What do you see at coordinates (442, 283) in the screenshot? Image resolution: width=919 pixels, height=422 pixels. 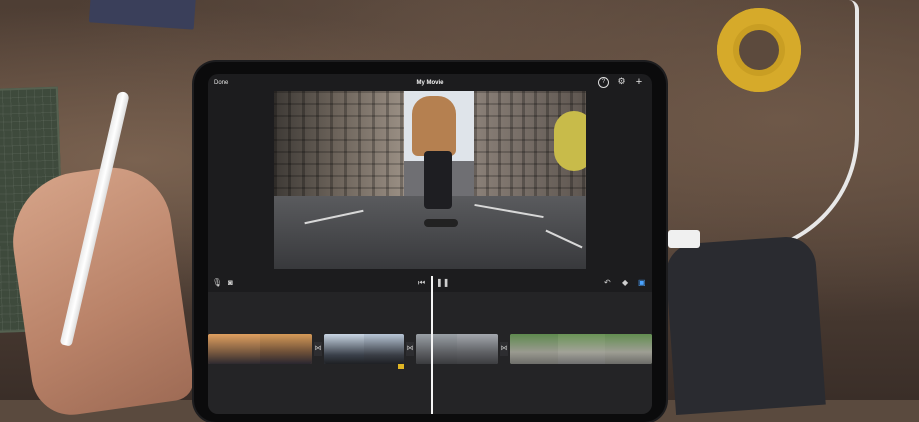 I see `pause-icon: ❚❚` at bounding box center [442, 283].